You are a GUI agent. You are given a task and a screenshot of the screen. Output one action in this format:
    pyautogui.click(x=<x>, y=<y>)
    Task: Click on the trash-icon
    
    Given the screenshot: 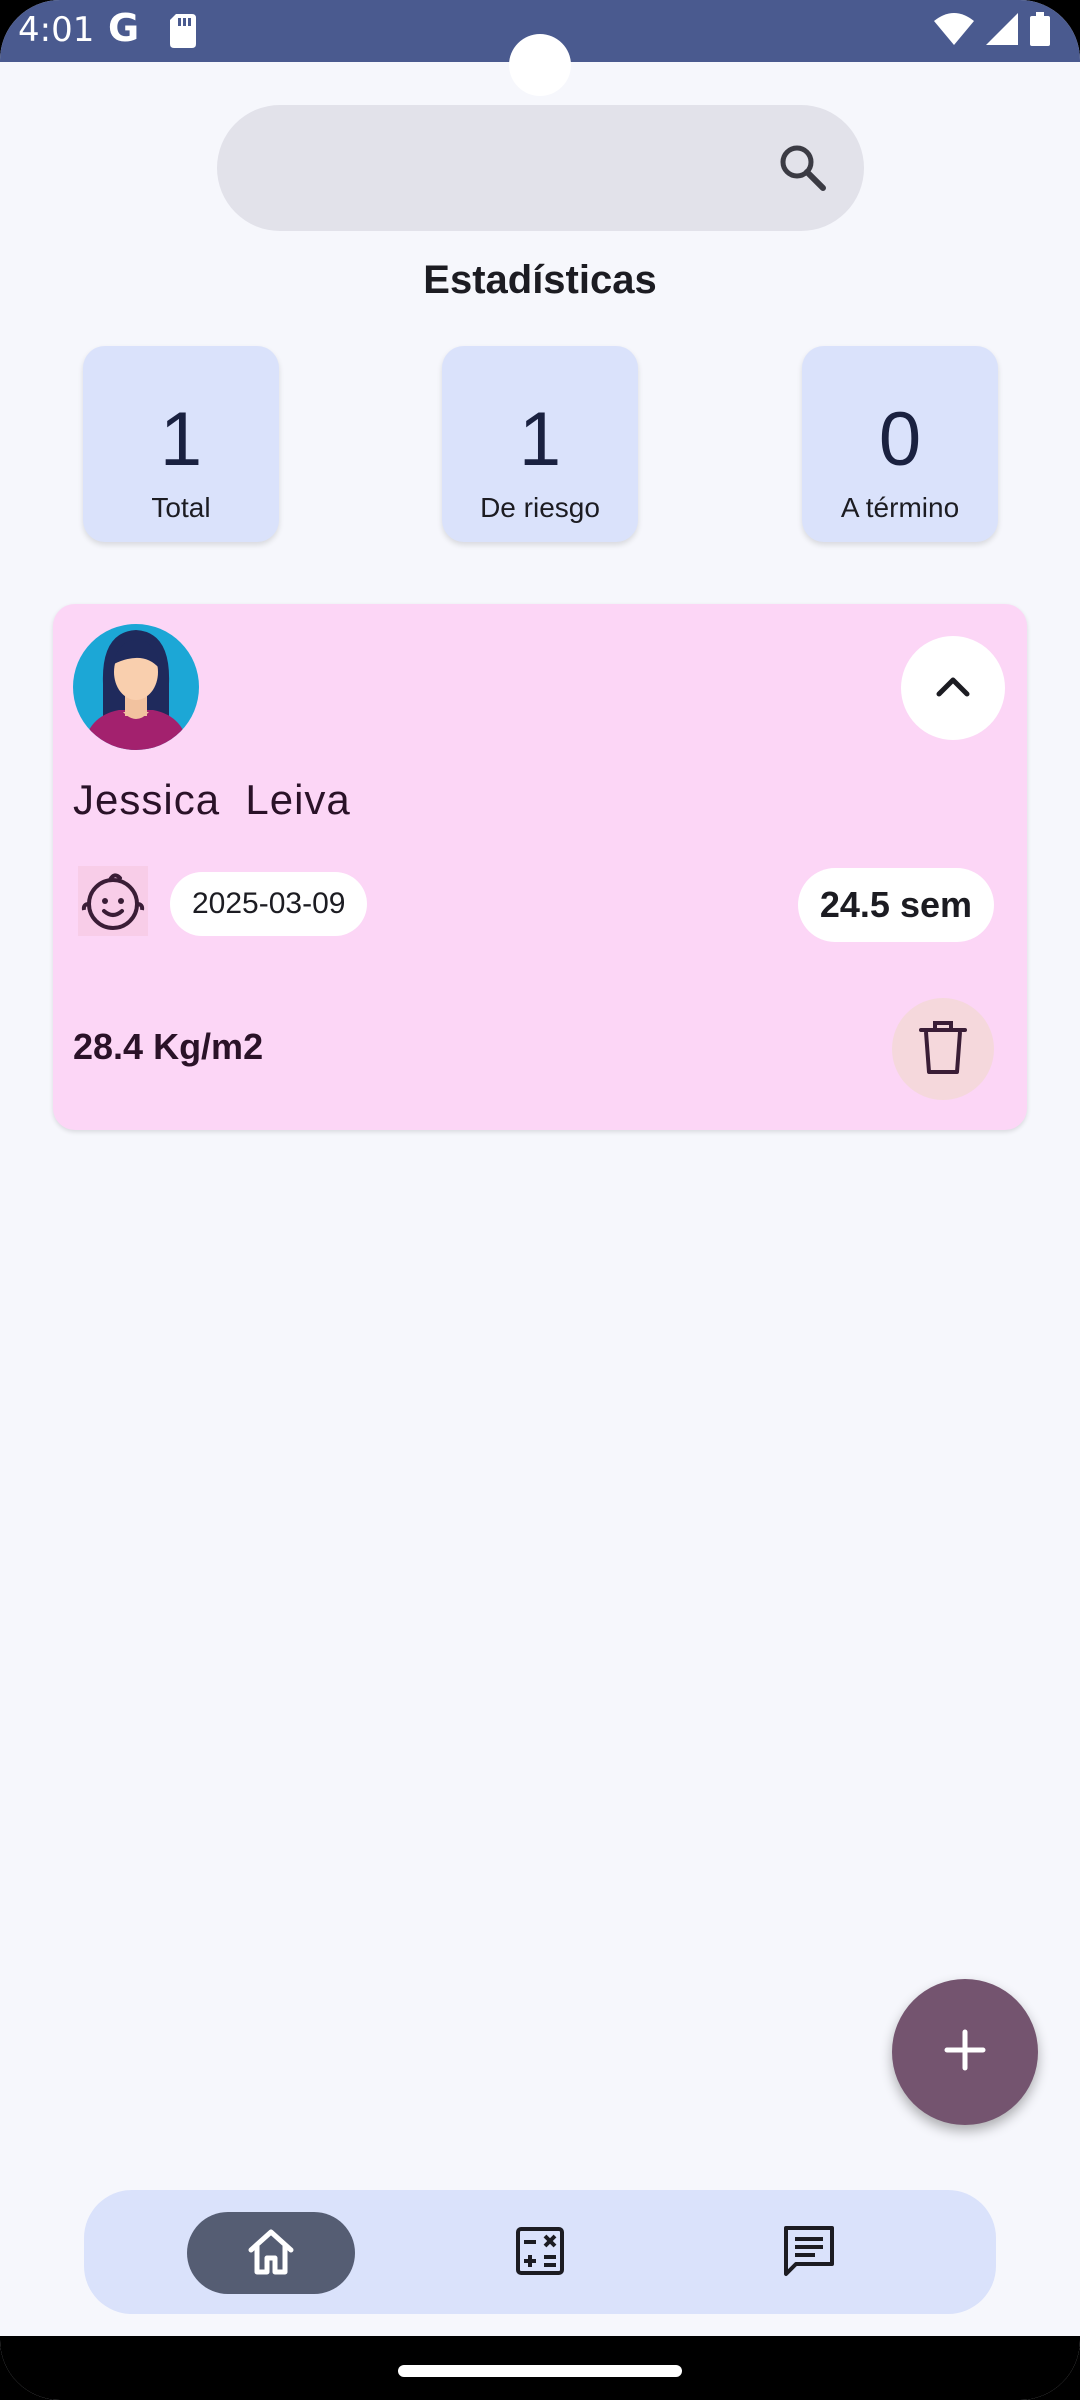 What is the action you would take?
    pyautogui.click(x=943, y=1049)
    